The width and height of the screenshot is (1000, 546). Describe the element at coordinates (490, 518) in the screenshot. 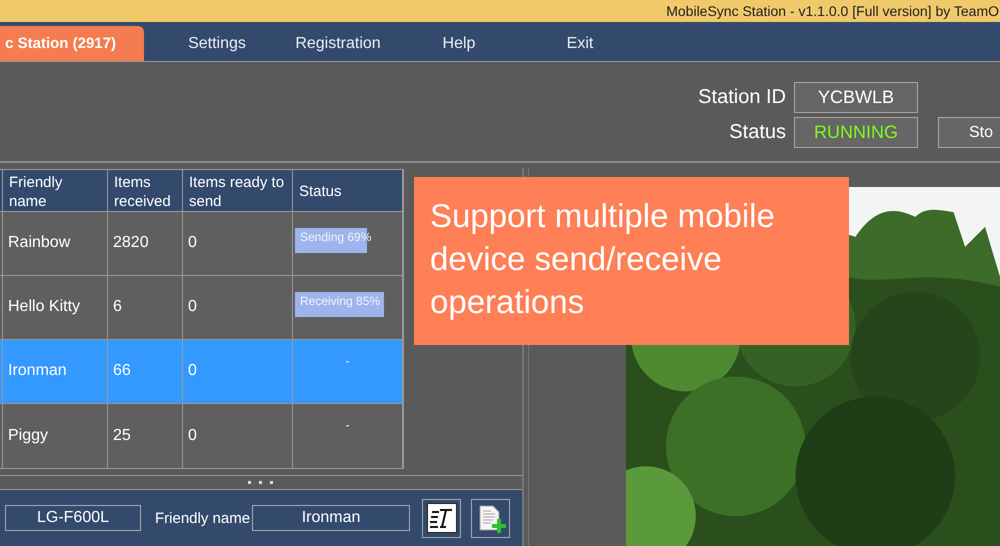

I see `add-document-button` at that location.